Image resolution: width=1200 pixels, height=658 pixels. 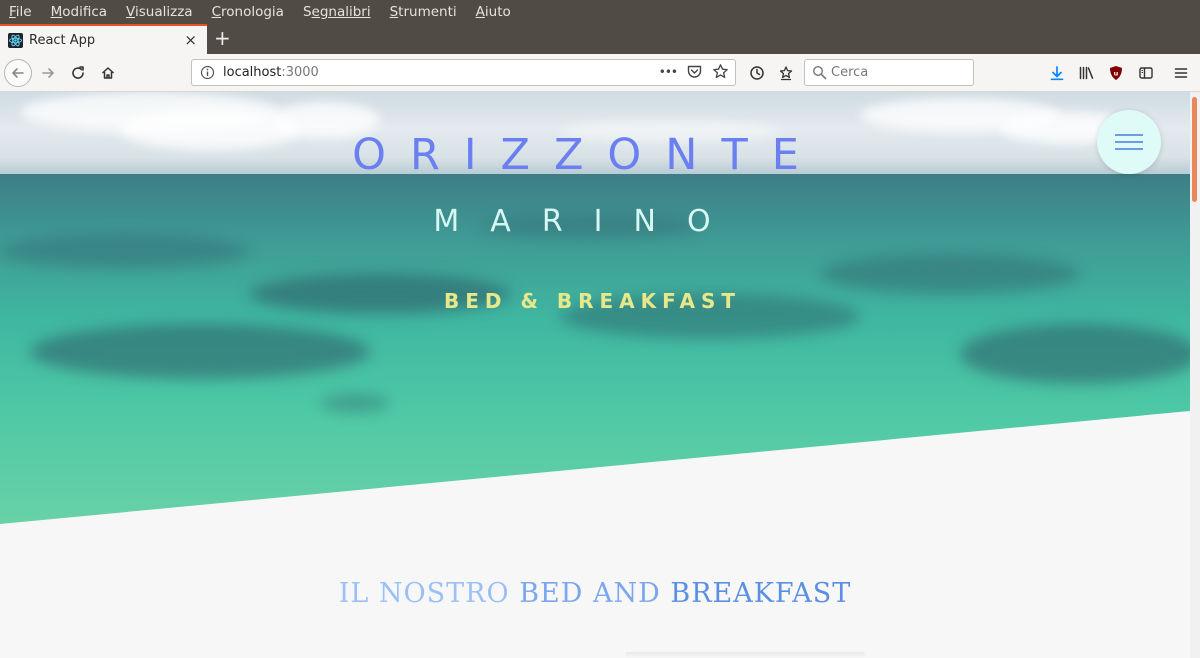 I want to click on open-menu-button, so click(x=1181, y=73).